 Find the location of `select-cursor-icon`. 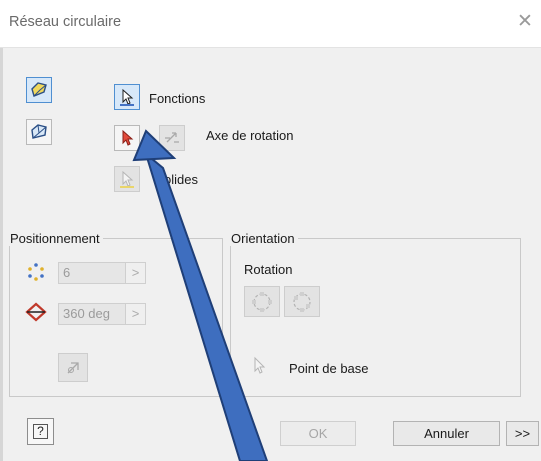

select-cursor-icon is located at coordinates (127, 97).